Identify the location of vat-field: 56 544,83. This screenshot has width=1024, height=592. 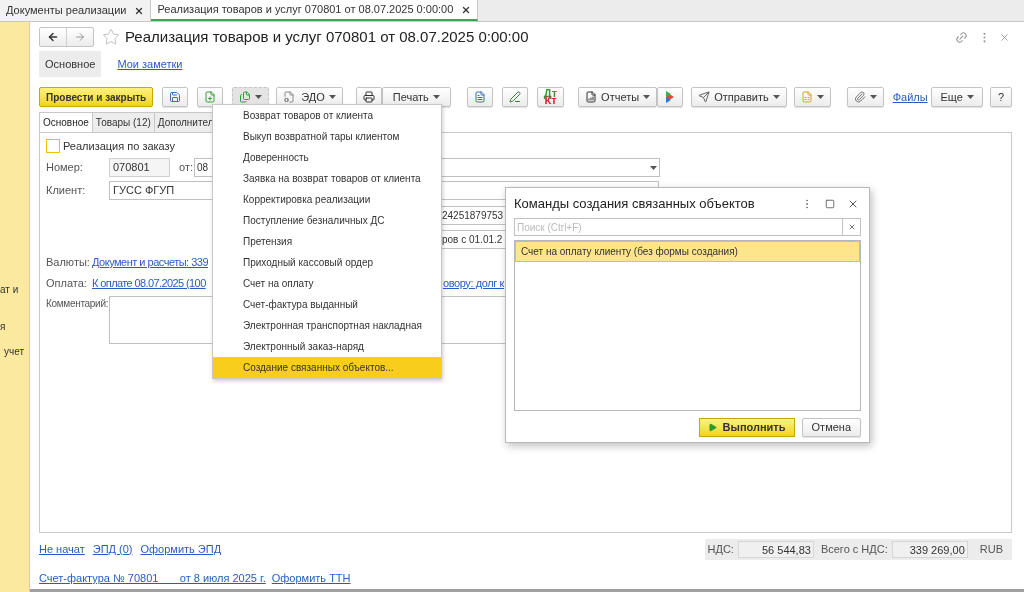
(775, 549).